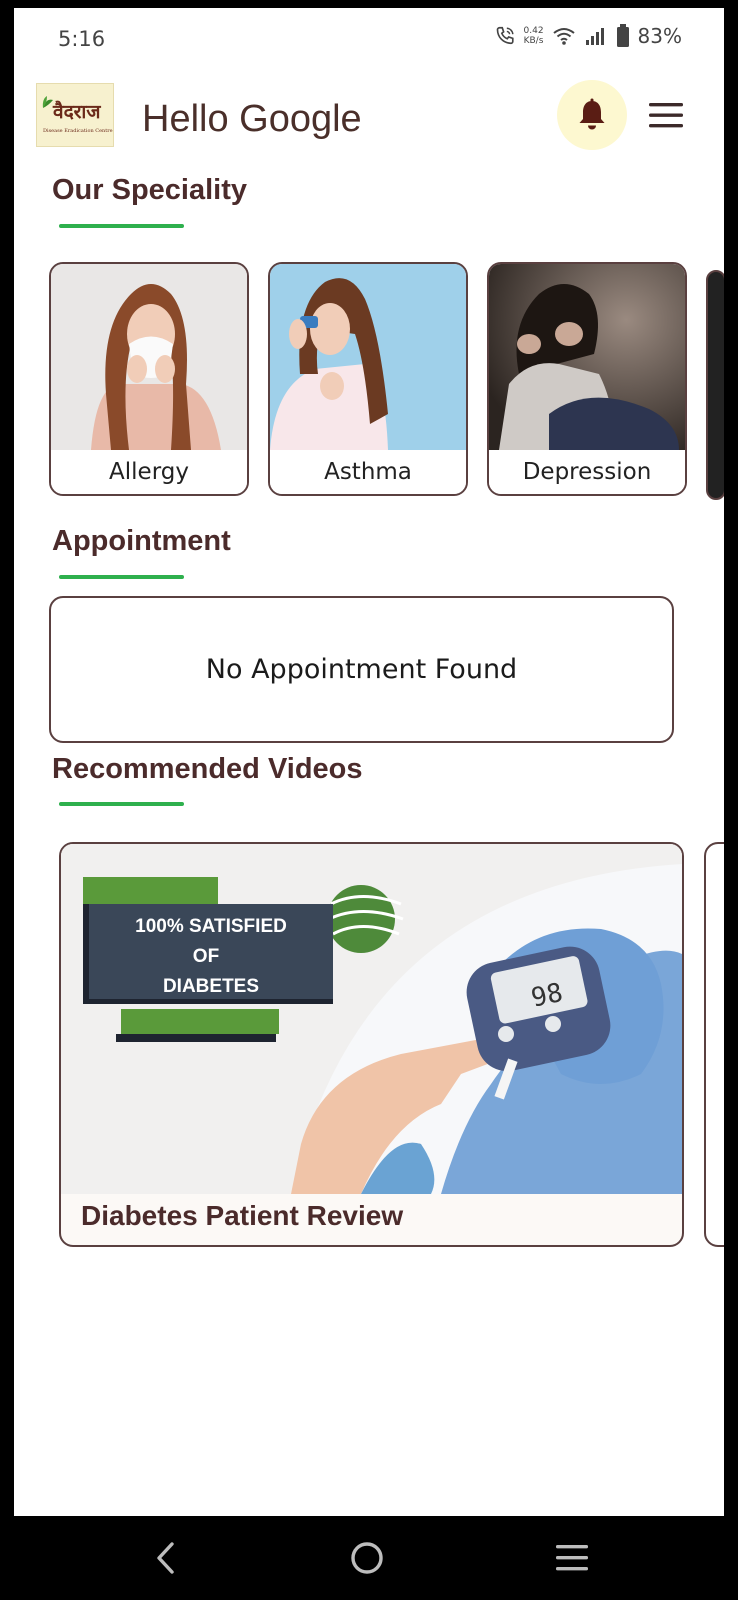  What do you see at coordinates (368, 357) in the screenshot?
I see `asthma-photo` at bounding box center [368, 357].